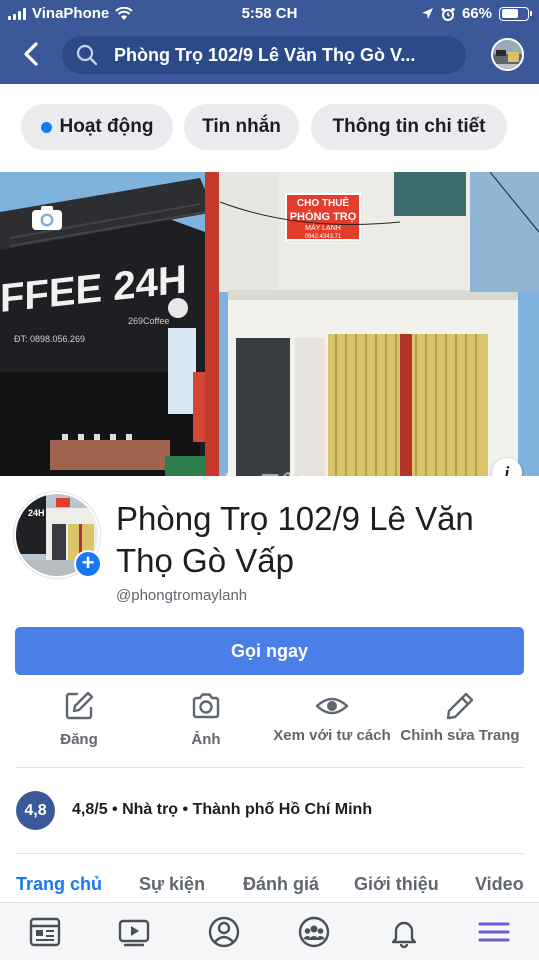 The height and width of the screenshot is (960, 539). What do you see at coordinates (269, 931) in the screenshot?
I see `bottom-navigation` at bounding box center [269, 931].